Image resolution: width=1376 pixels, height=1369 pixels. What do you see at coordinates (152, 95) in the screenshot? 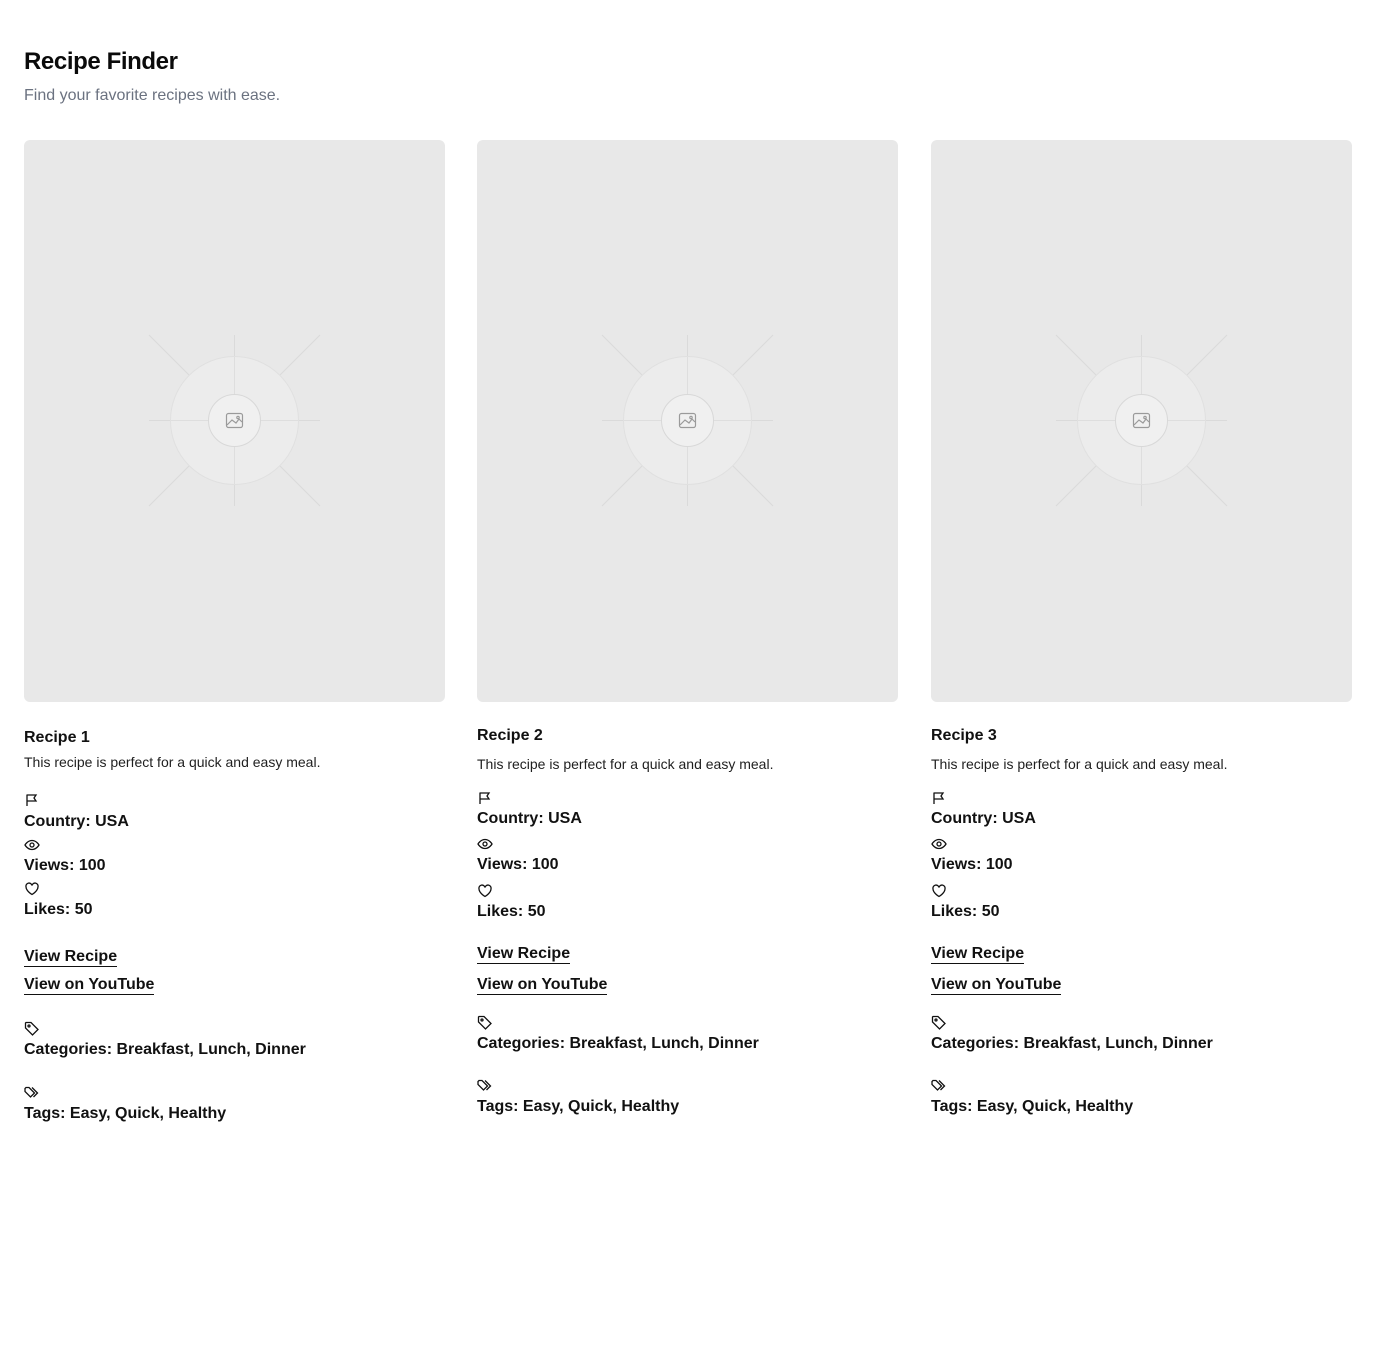
I see `page-subtitle: Find your favorite recipes with ease.` at bounding box center [152, 95].